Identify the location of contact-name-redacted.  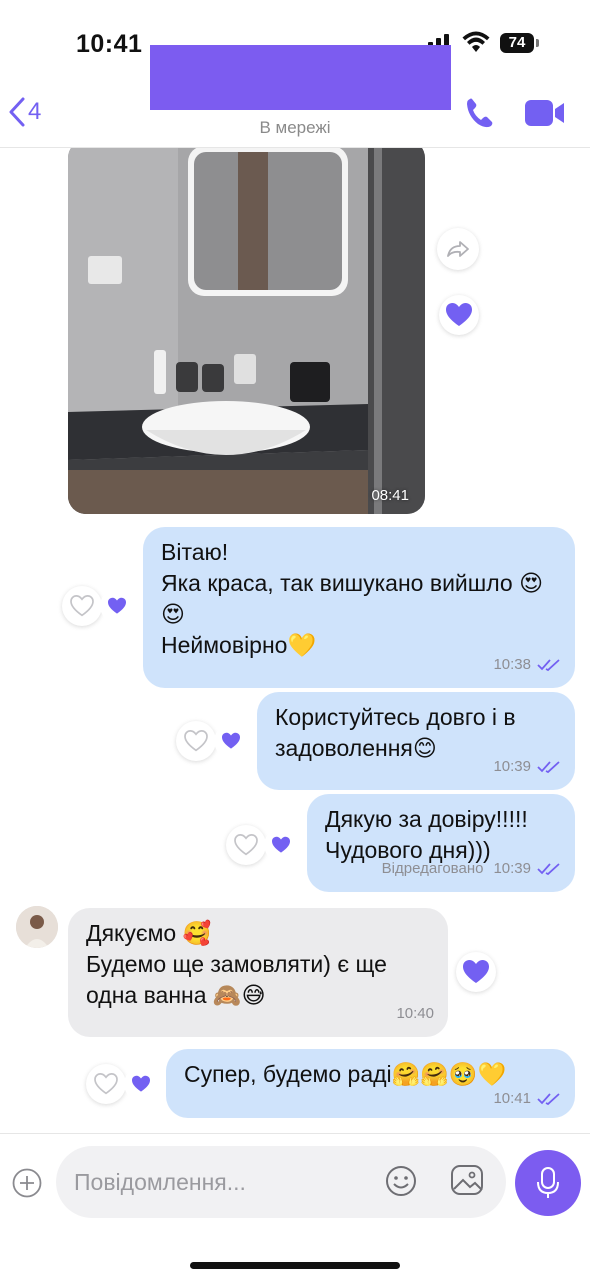
(300, 77).